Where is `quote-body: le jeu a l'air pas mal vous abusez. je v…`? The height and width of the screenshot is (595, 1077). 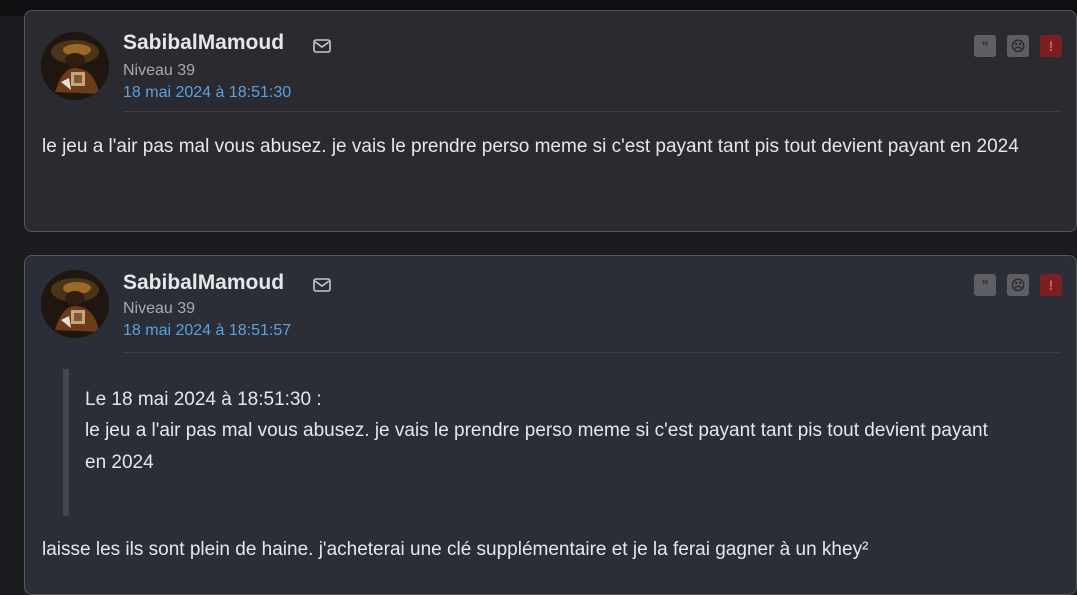 quote-body: le jeu a l'air pas mal vous abusez. je v… is located at coordinates (536, 446).